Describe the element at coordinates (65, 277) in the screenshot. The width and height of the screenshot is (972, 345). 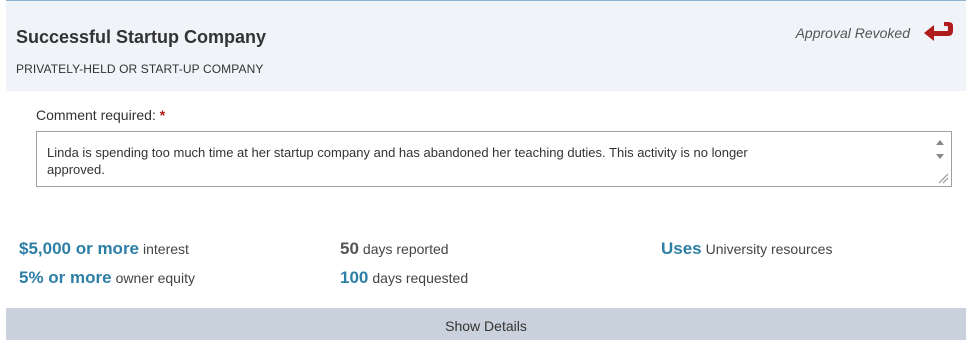
I see `equity-value: 5% or more` at that location.